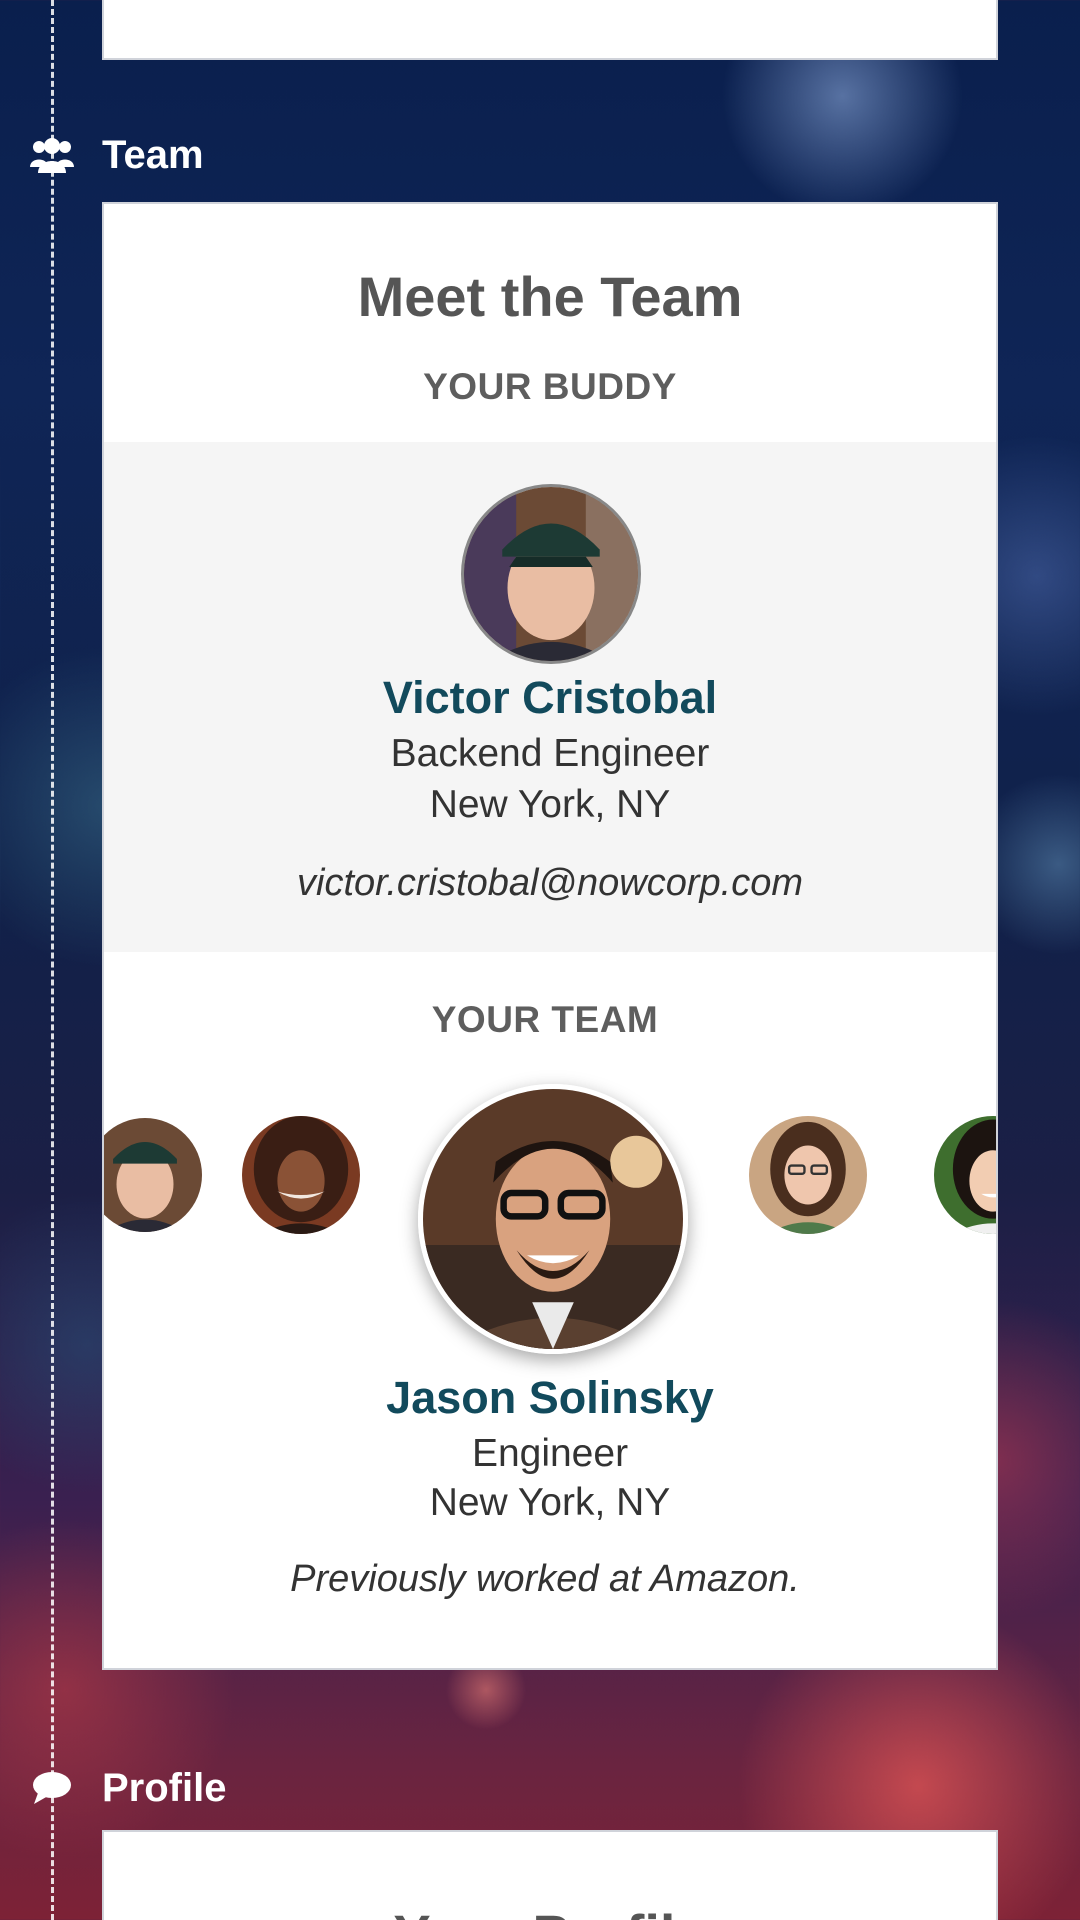  I want to click on profile-card-title: Your Profile, so click(550, 1911).